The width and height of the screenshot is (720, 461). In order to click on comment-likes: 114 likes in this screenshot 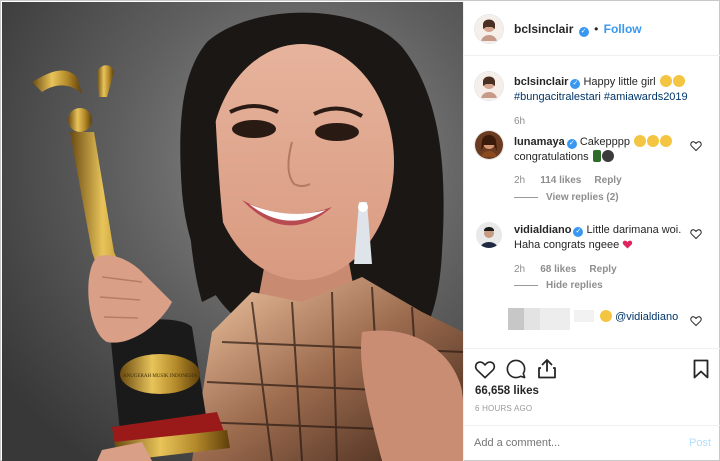, I will do `click(560, 180)`.